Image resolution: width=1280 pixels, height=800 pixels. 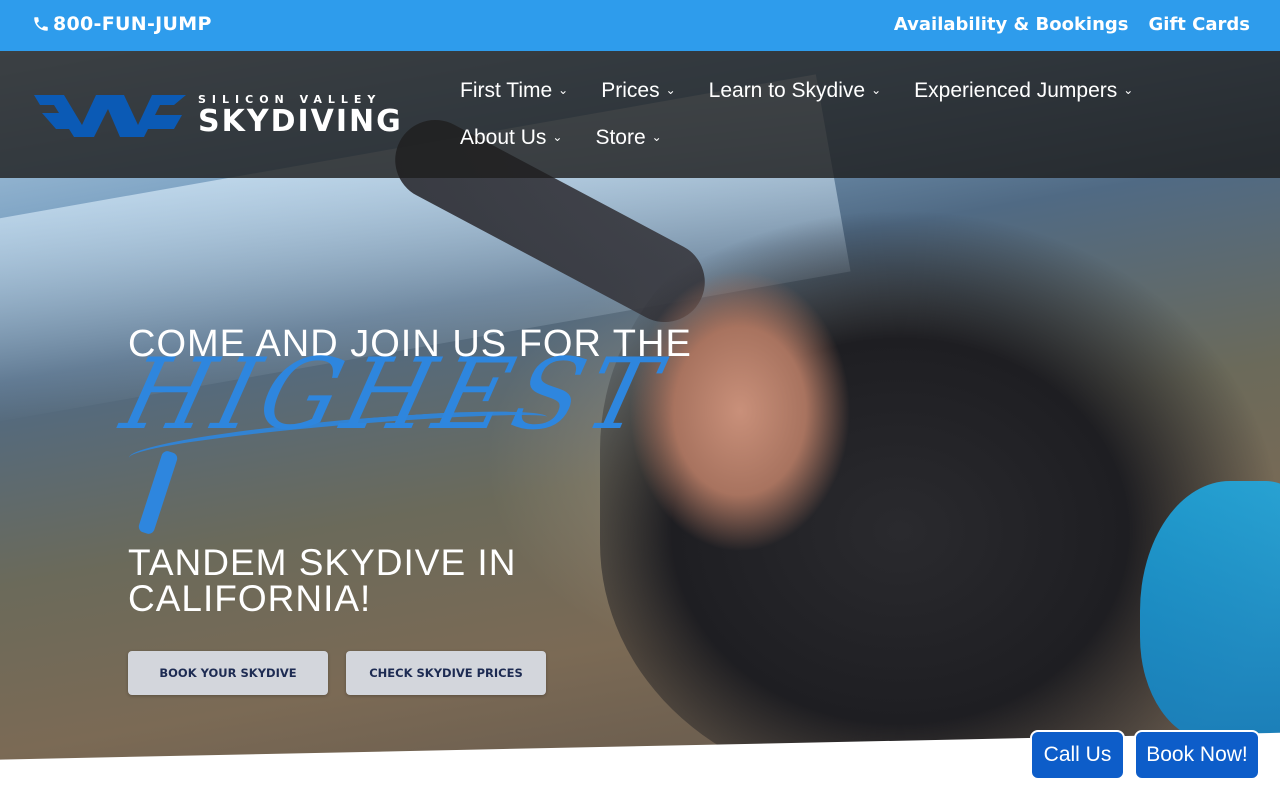 I want to click on nav-item-first-time: First Time ⌄, so click(x=514, y=90).